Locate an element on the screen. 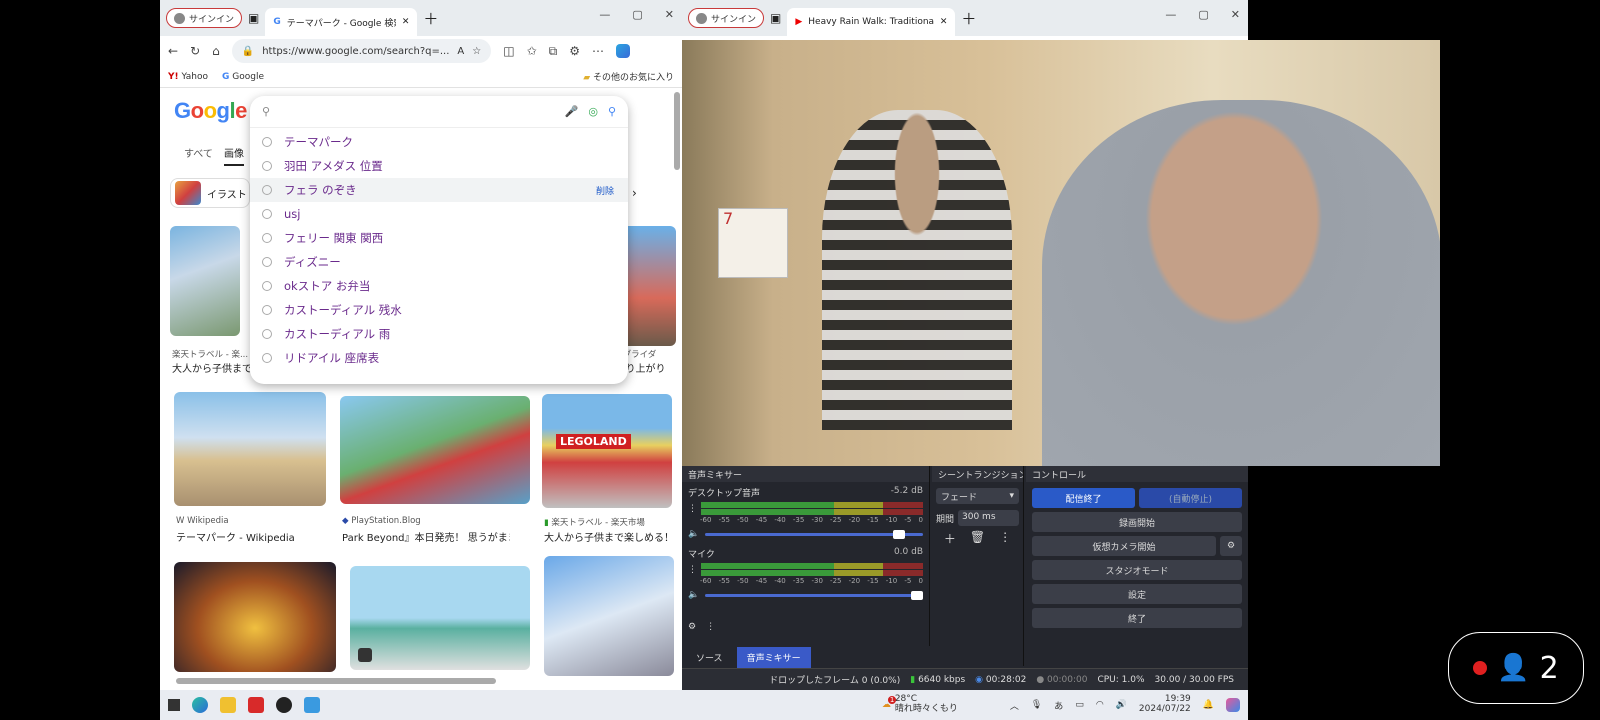  split-screen-icon: ◫ is located at coordinates (508, 51).